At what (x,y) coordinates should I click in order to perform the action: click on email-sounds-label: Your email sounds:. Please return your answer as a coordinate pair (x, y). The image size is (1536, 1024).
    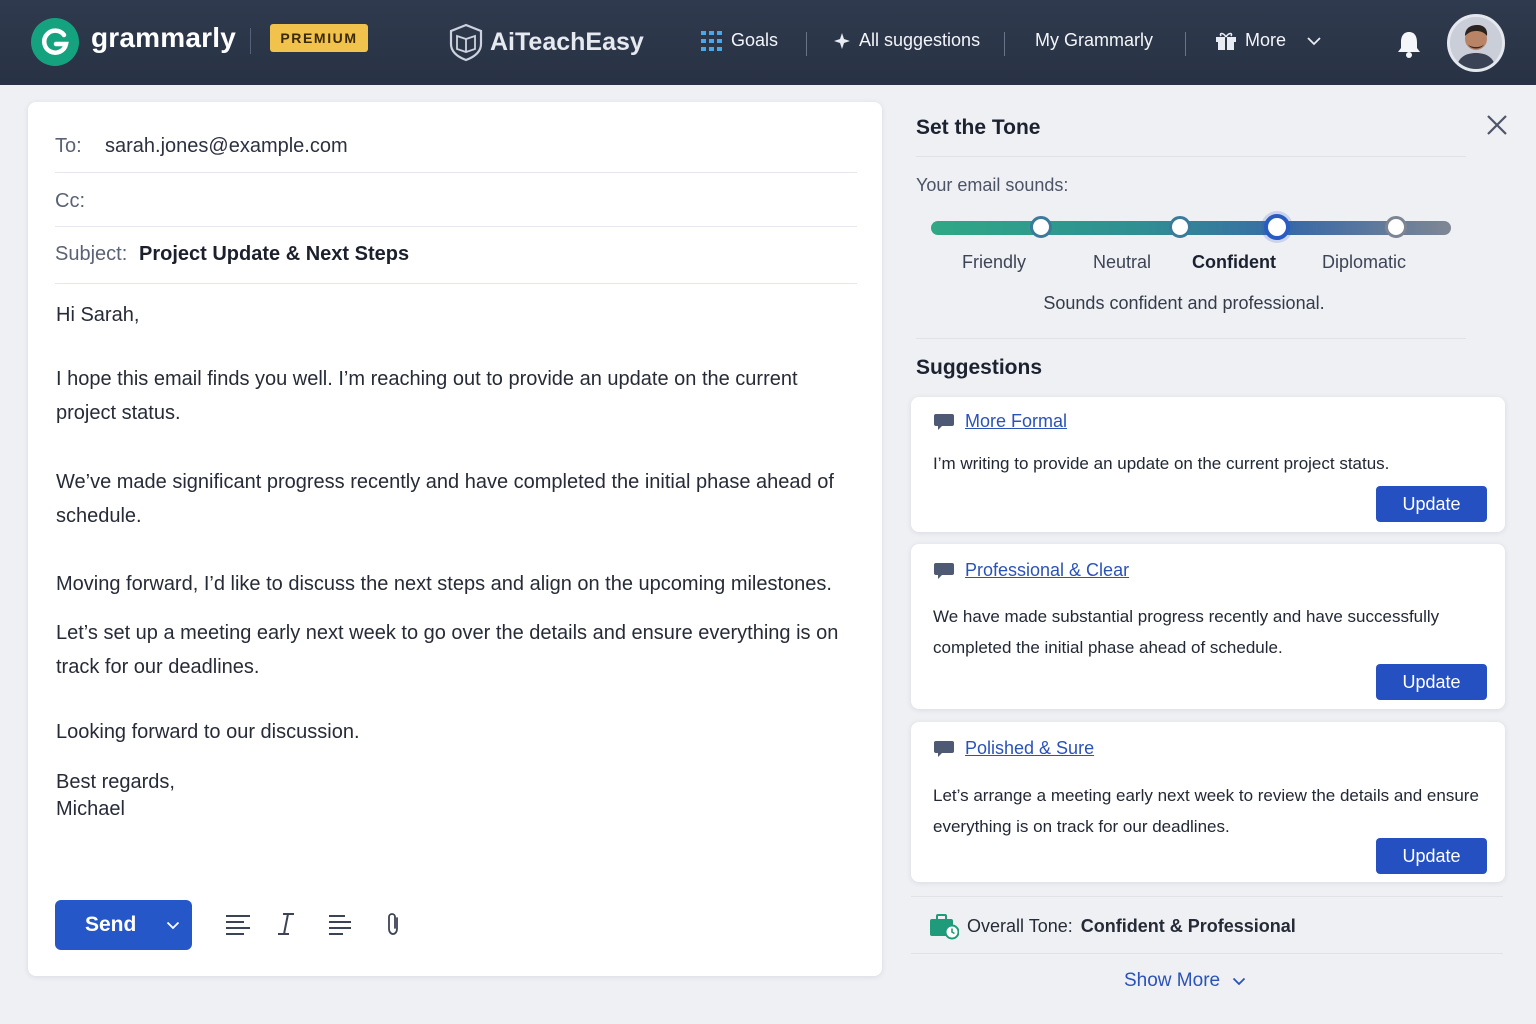
    Looking at the image, I should click on (992, 185).